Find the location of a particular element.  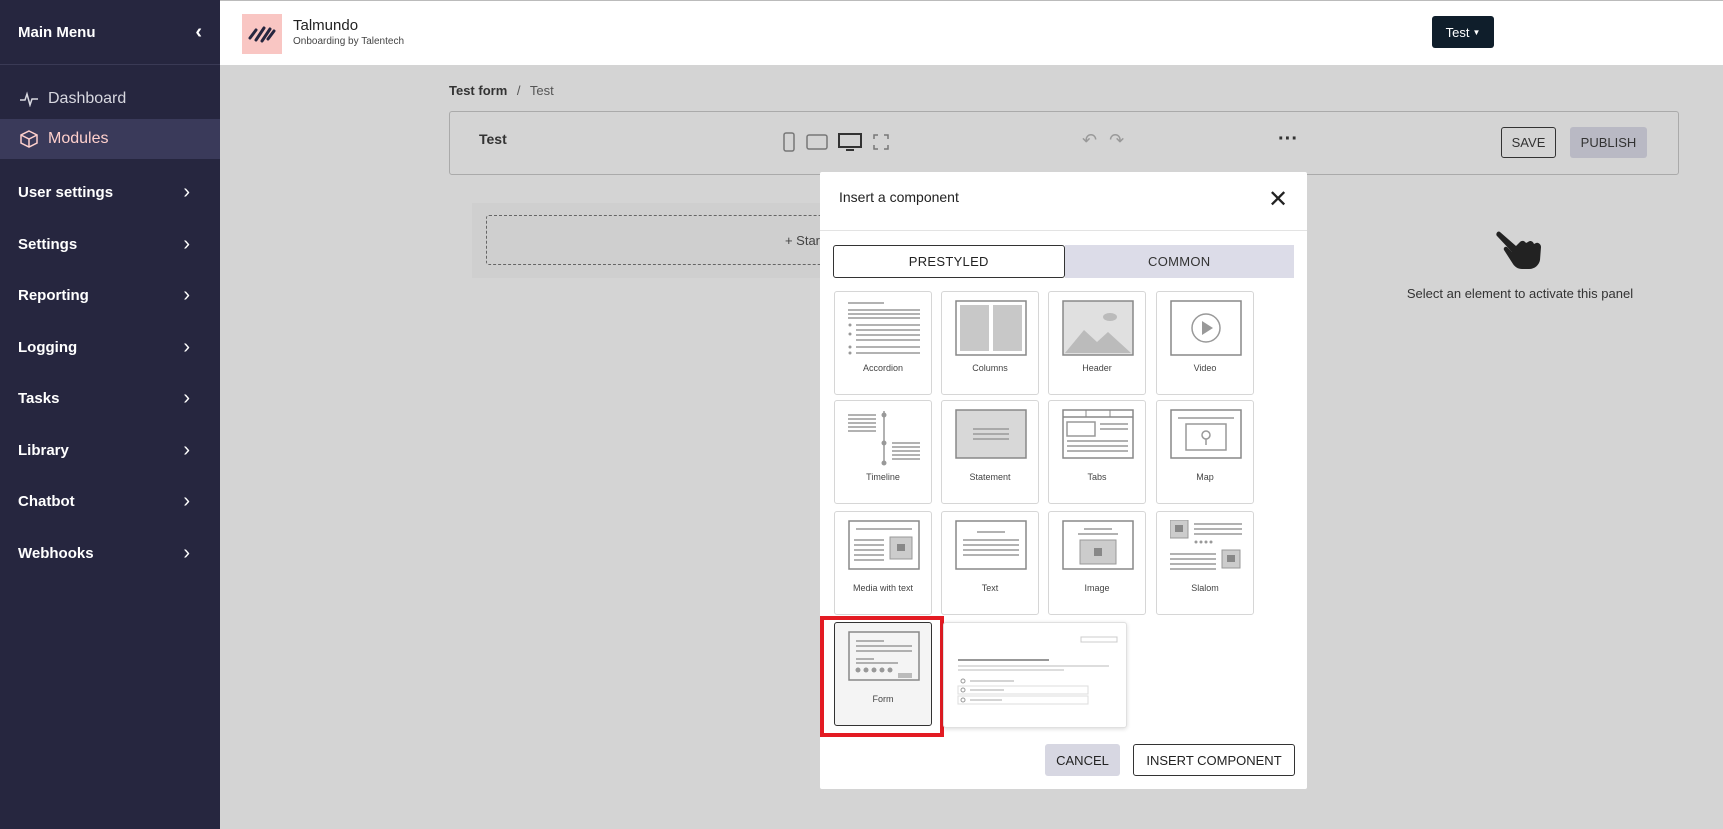

component-card-label: Slalom is located at coordinates (1205, 588).